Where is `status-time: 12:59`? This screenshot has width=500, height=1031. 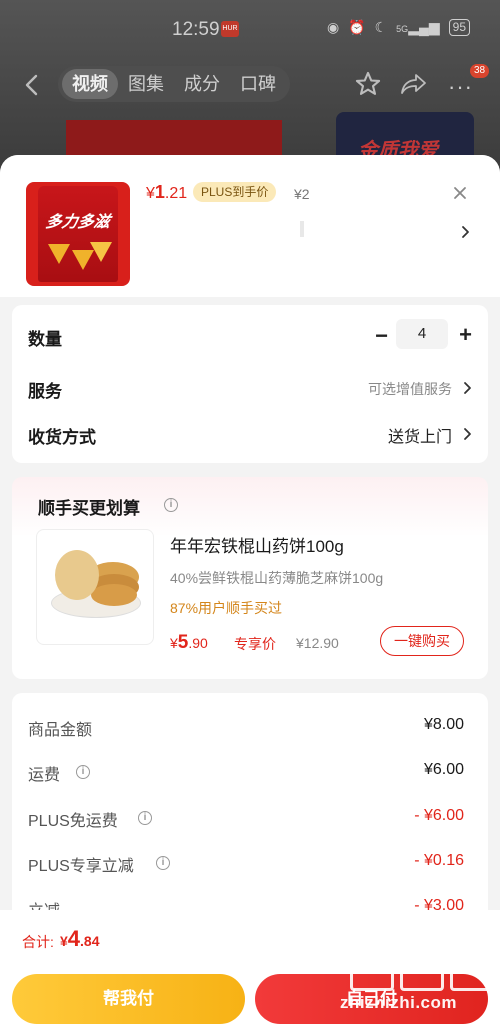 status-time: 12:59 is located at coordinates (196, 29).